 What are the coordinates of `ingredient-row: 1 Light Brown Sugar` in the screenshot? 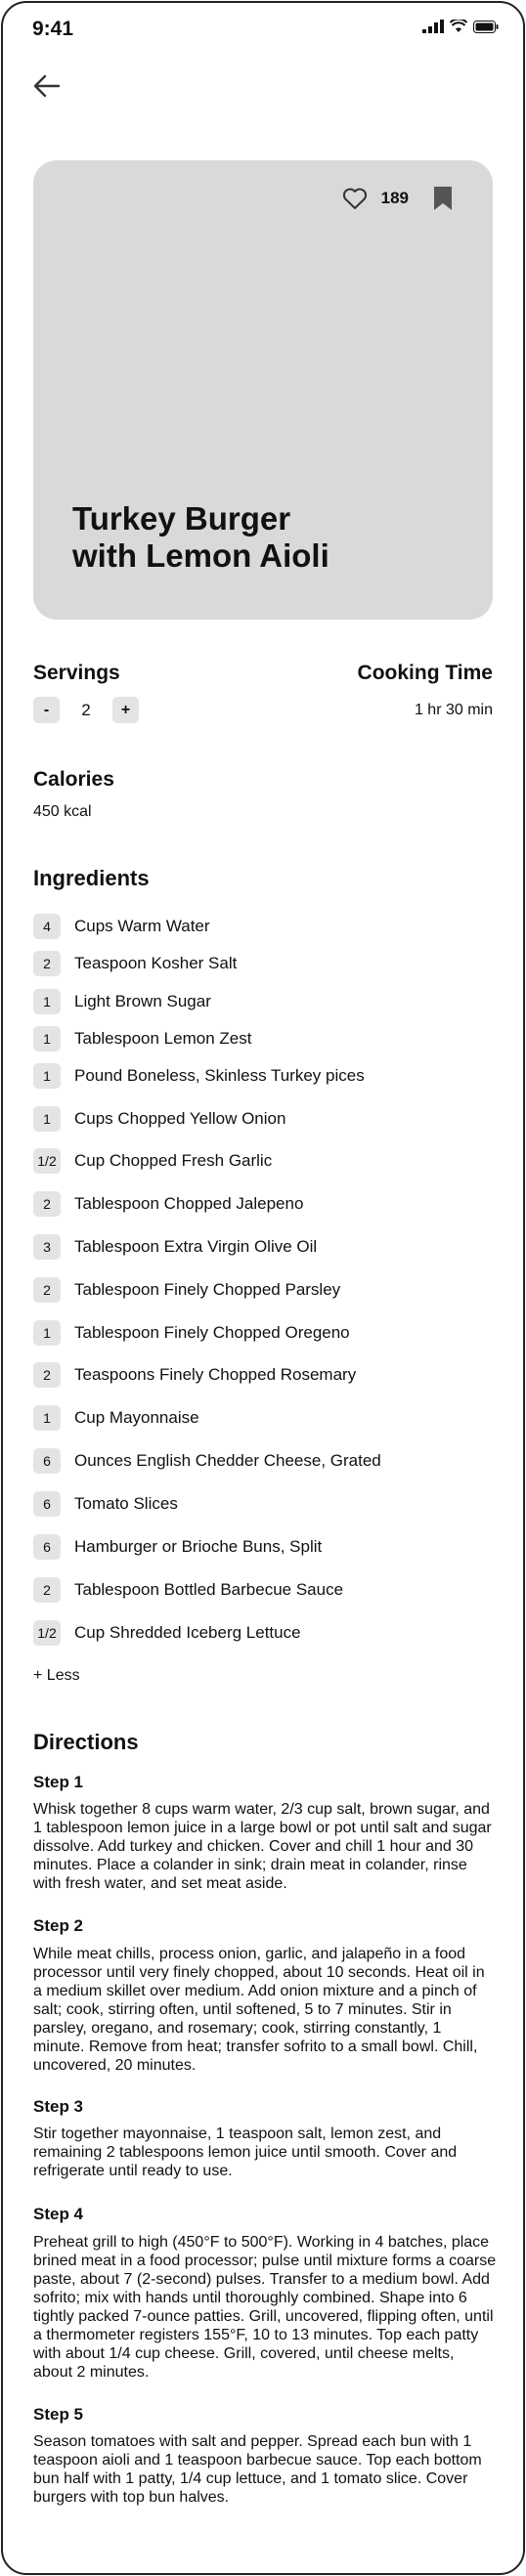 It's located at (122, 1002).